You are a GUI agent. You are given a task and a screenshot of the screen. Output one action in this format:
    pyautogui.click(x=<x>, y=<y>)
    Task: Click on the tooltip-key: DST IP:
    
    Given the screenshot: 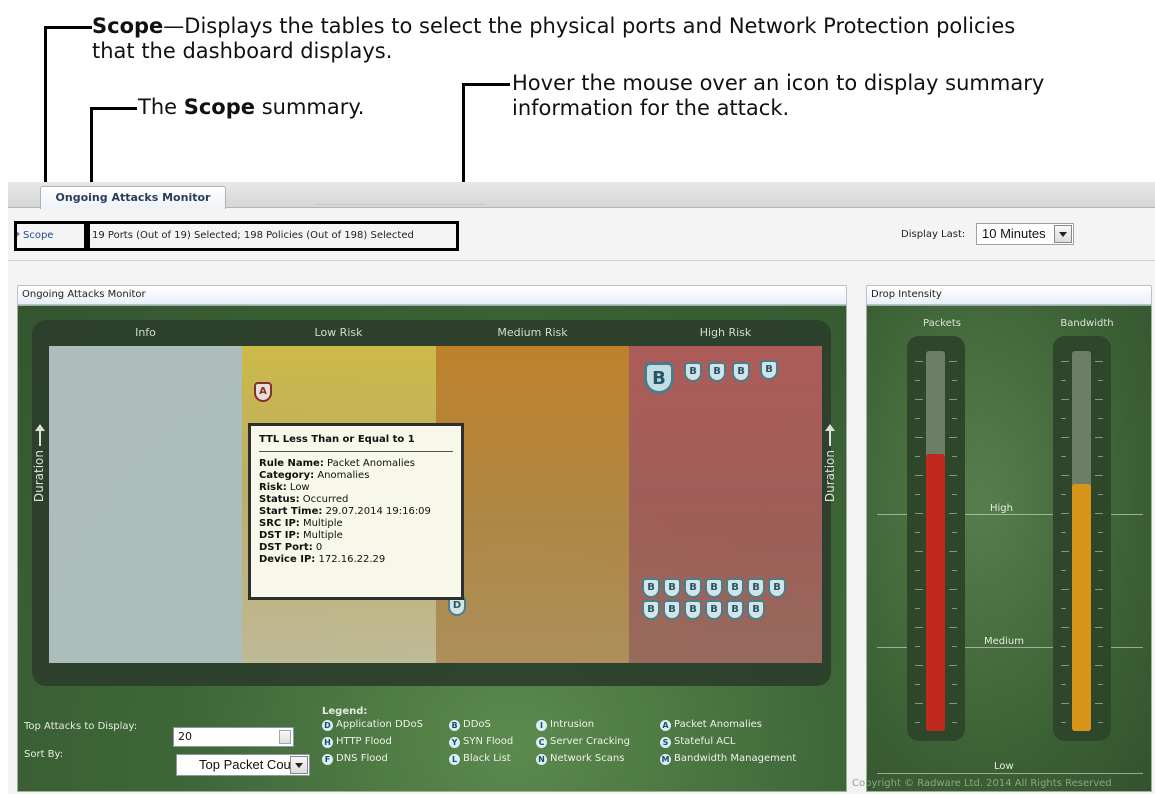 What is the action you would take?
    pyautogui.click(x=279, y=535)
    